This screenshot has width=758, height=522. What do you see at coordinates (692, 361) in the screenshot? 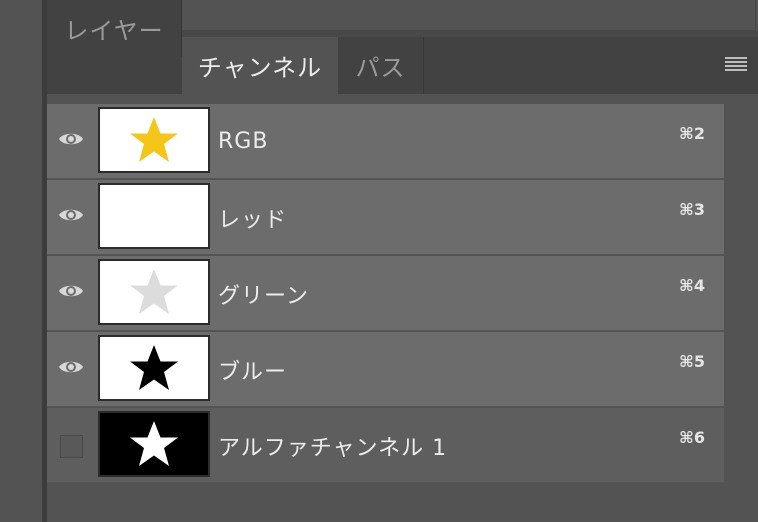
I see `channel-shortcut: ⌘5` at bounding box center [692, 361].